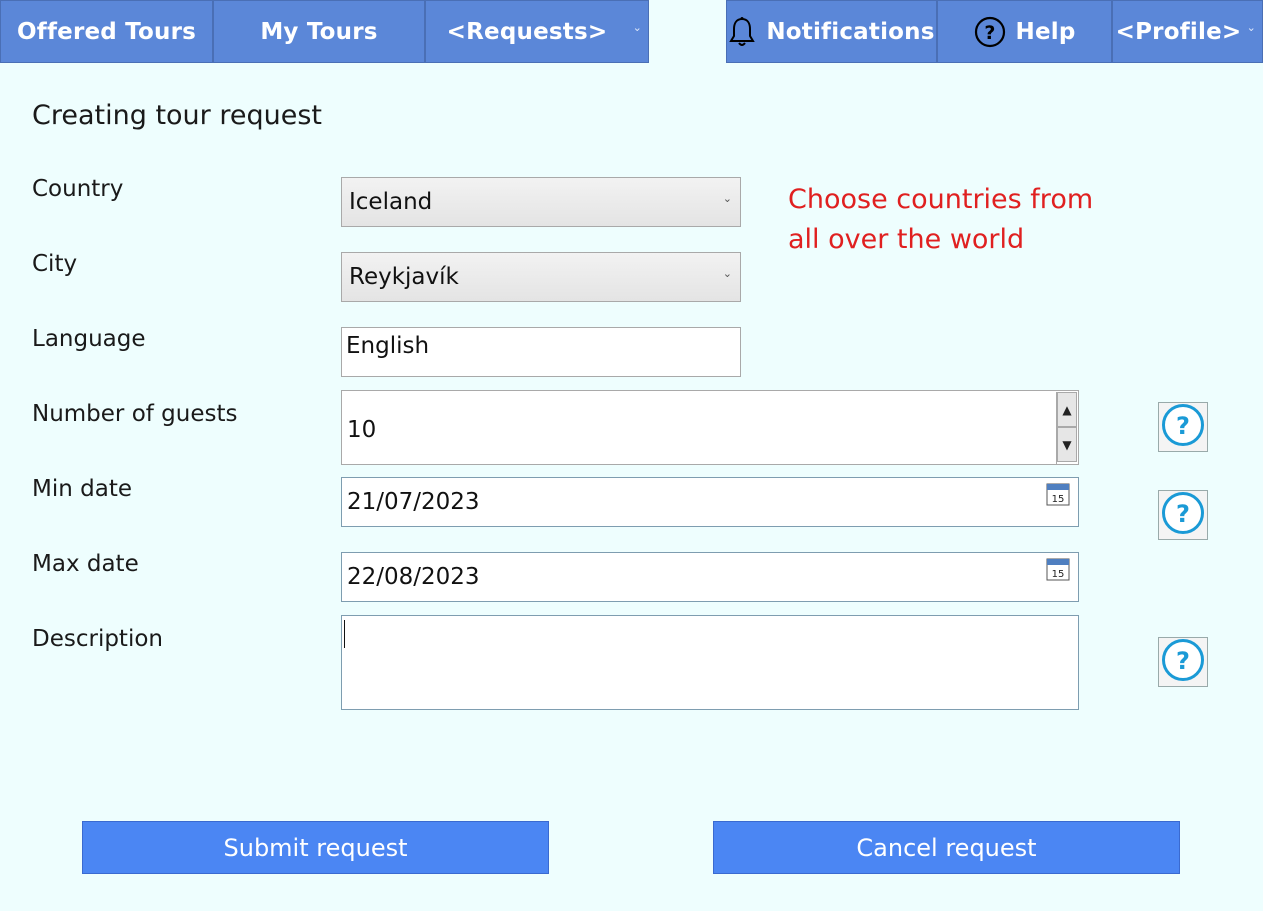  I want to click on tab-requests: <Requests> ⌄, so click(537, 31).